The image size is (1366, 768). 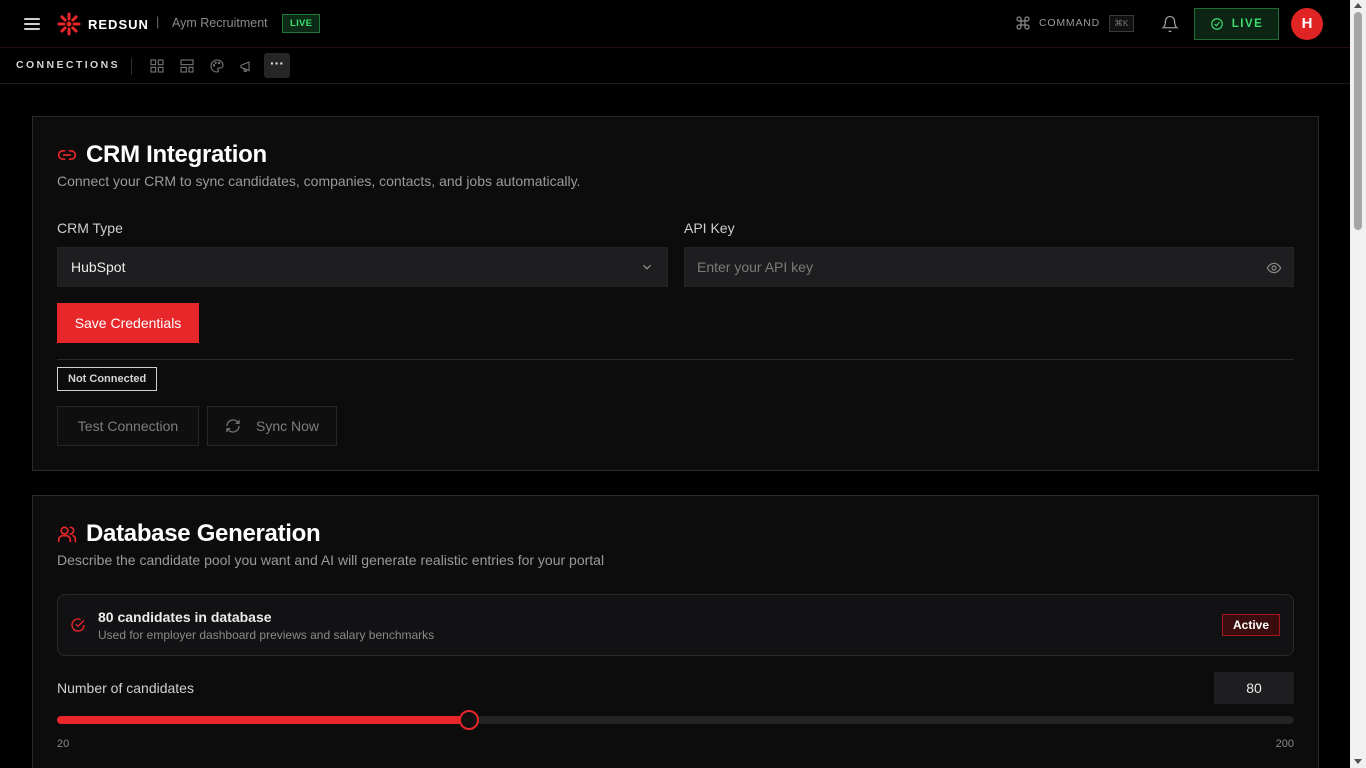 What do you see at coordinates (128, 323) in the screenshot?
I see `save-credentials-button: Save Credentials` at bounding box center [128, 323].